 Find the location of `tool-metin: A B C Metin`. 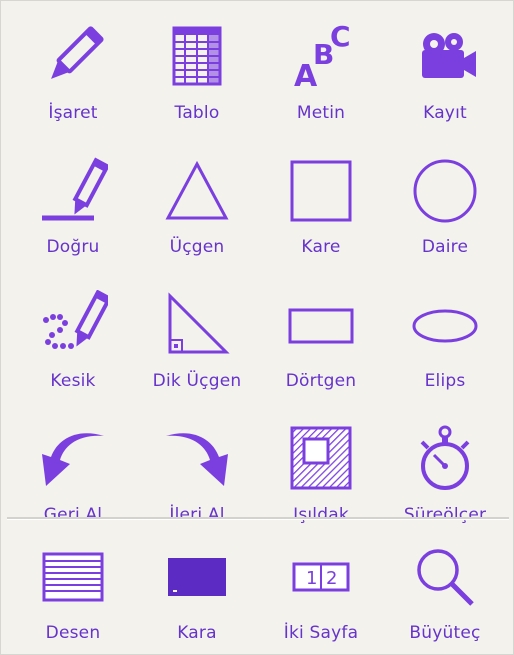

tool-metin: A B C Metin is located at coordinates (321, 78).